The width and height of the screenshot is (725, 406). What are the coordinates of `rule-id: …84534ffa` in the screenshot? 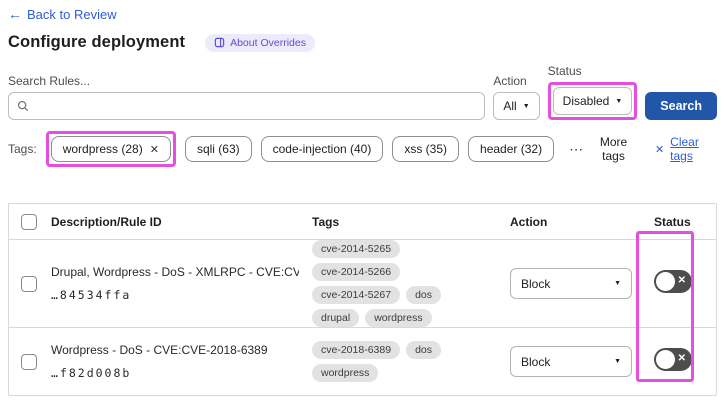 It's located at (91, 294).